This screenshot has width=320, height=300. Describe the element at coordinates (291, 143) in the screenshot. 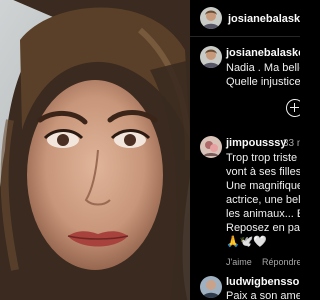

I see `comment-time: 33 n` at that location.